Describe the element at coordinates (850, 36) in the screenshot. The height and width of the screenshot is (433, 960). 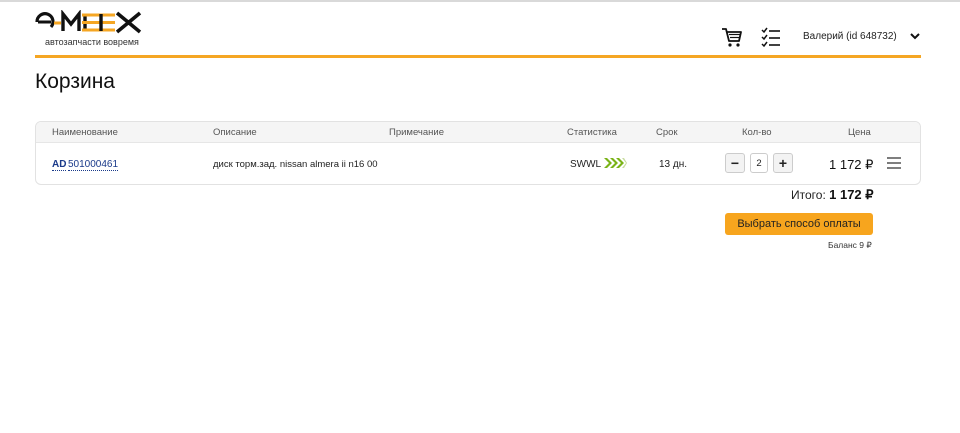
I see `user-menu: Валерий (id 648732)` at that location.